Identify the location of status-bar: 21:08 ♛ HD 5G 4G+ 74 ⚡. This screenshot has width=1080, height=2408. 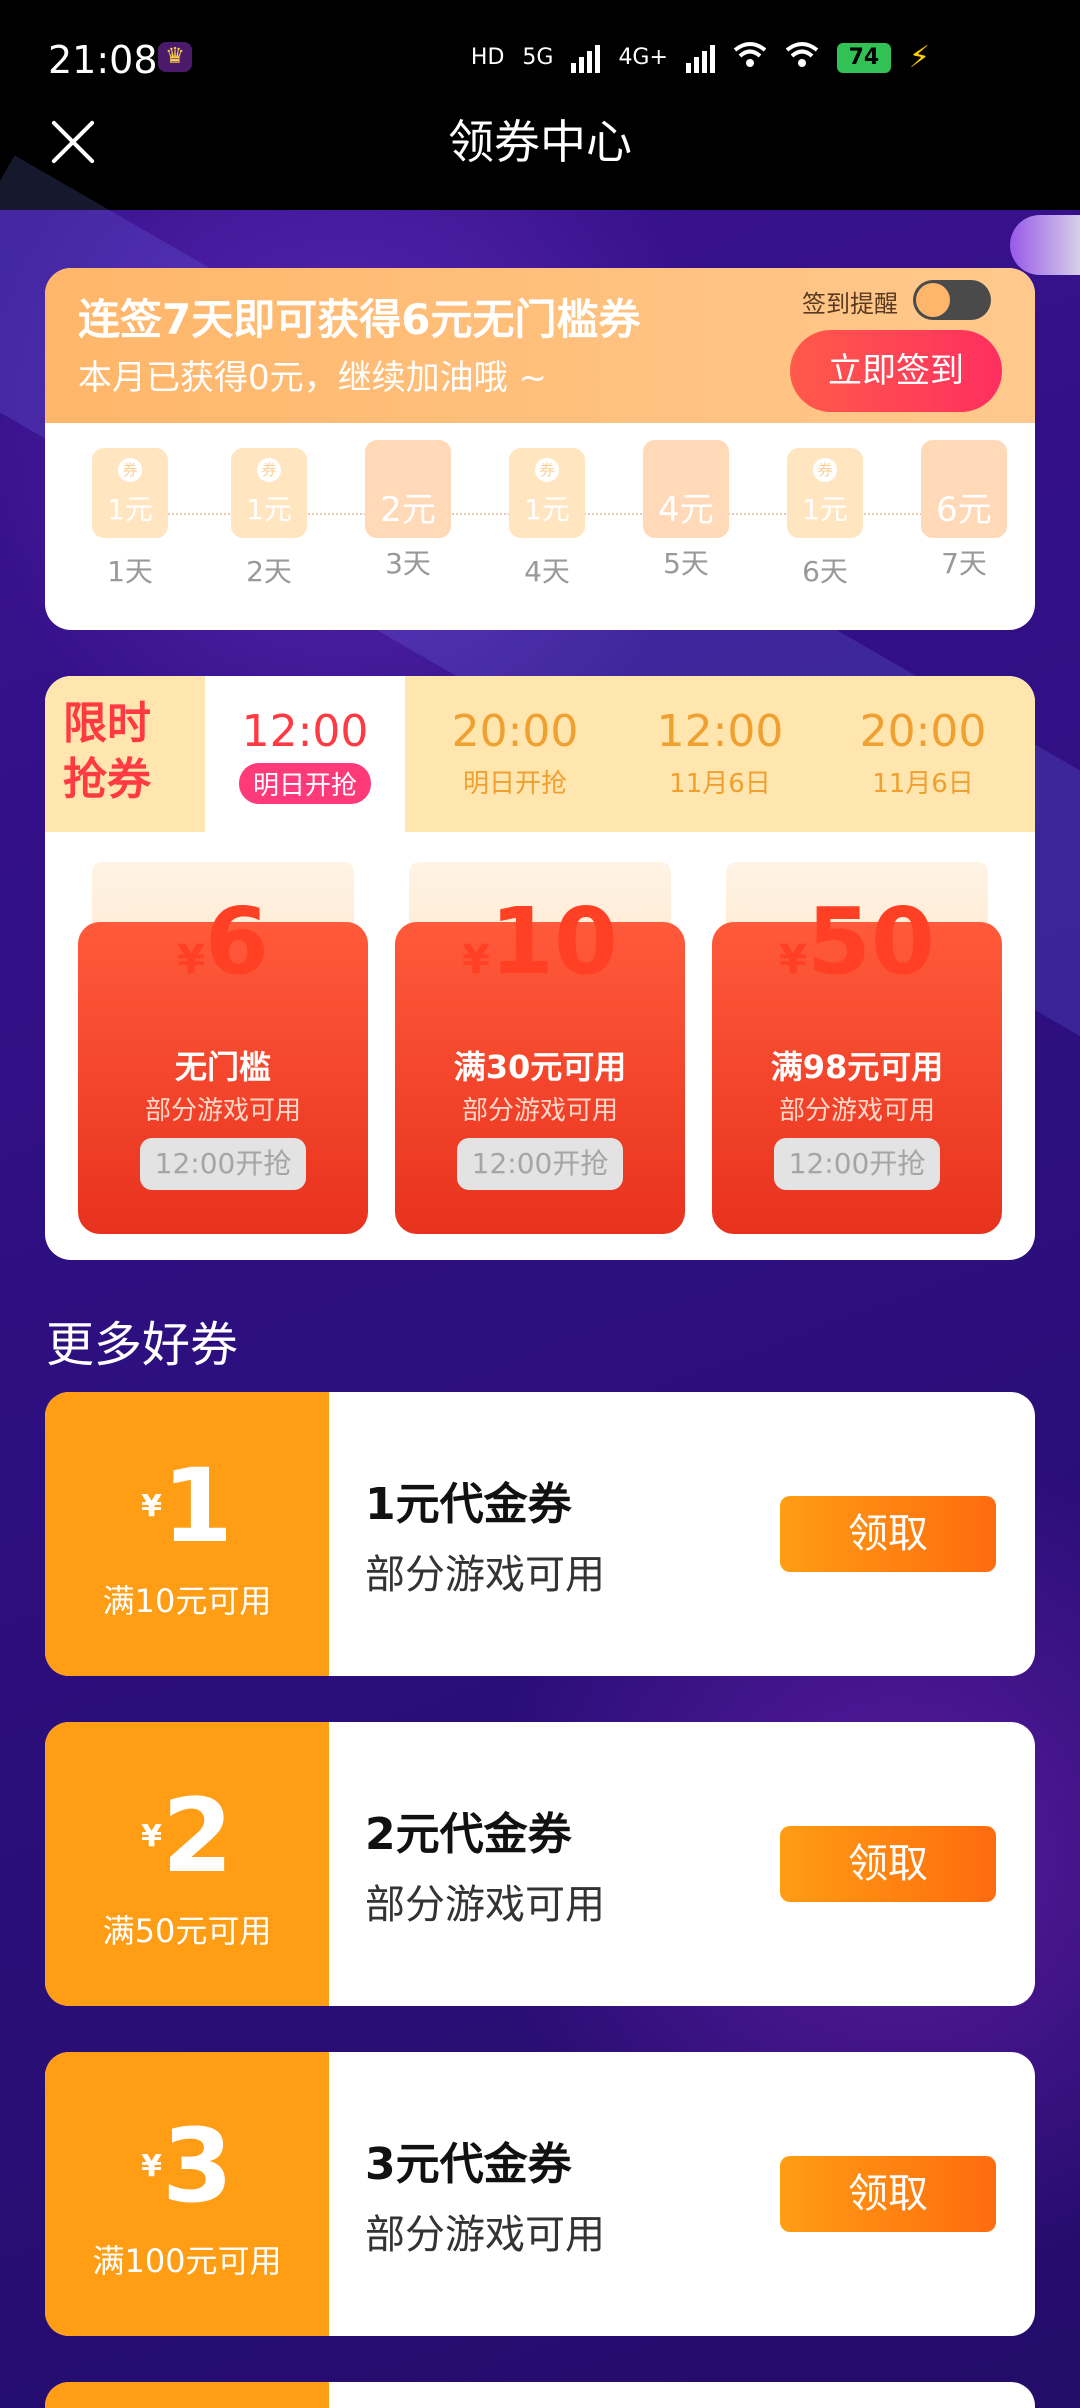
(540, 57).